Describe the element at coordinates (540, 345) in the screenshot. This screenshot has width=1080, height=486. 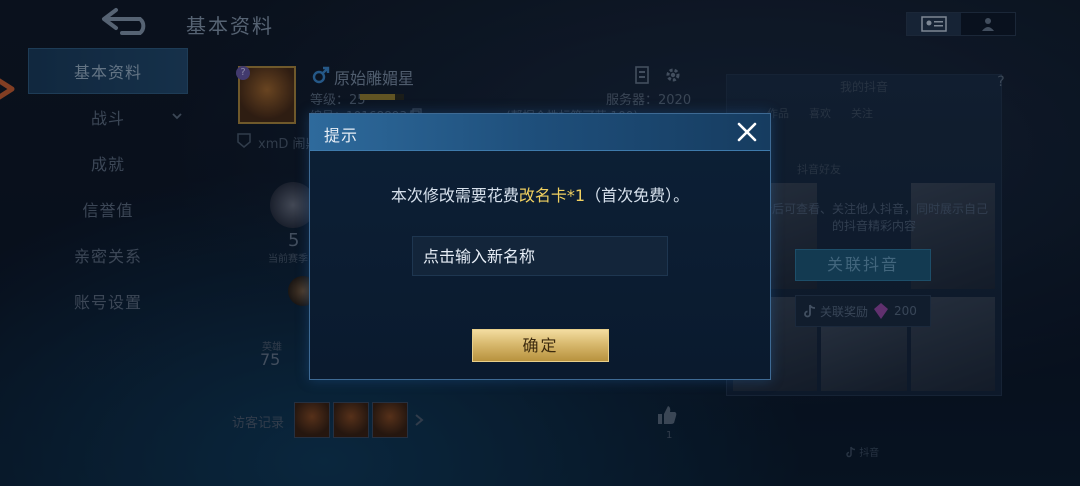
I see `confirm-button: 确定` at that location.